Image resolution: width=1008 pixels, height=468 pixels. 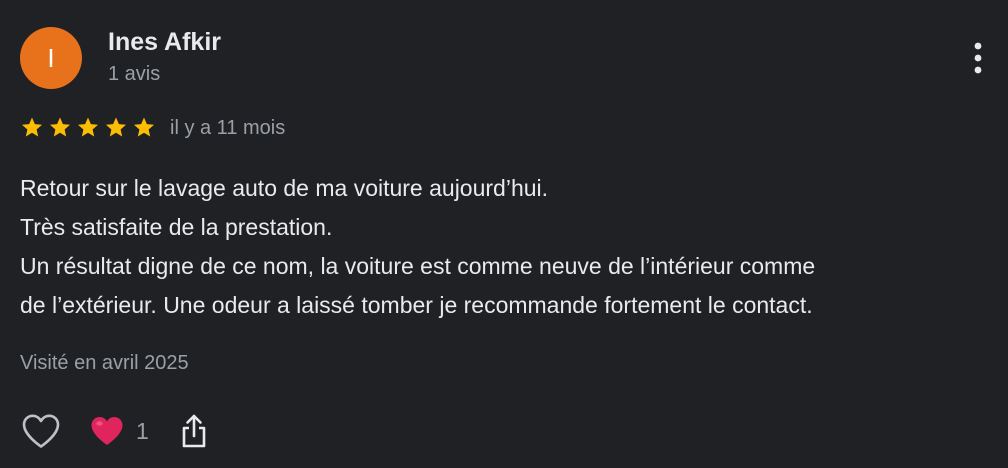 I want to click on visit-date: Visité en avril 2025, so click(x=104, y=363).